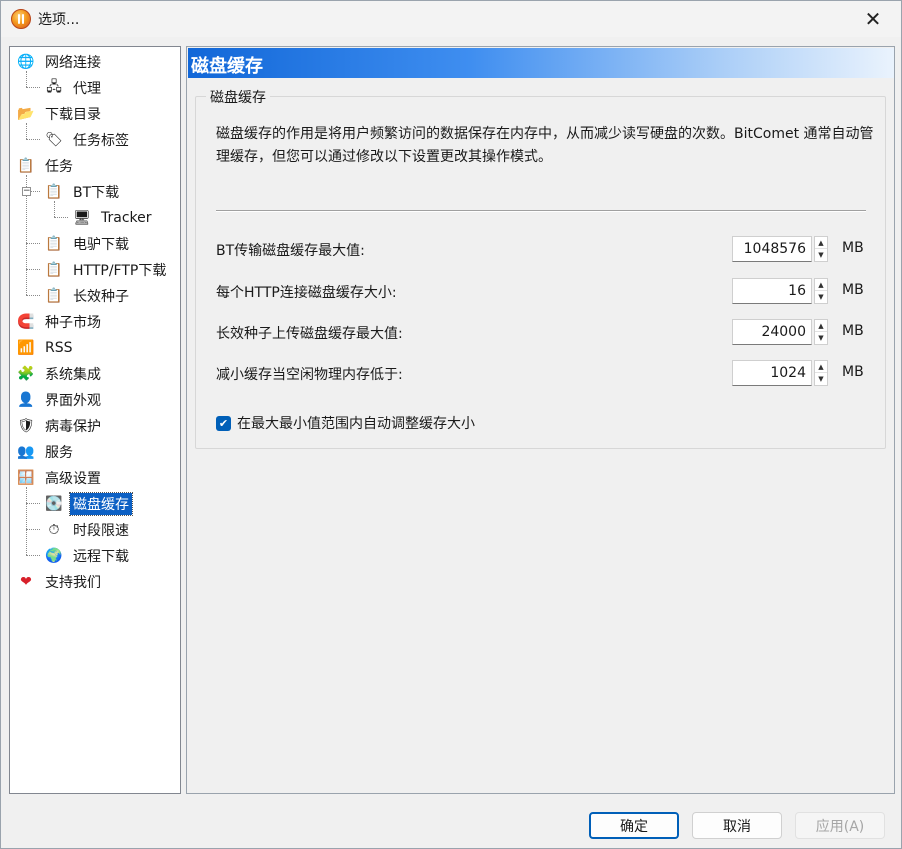 The image size is (902, 849). Describe the element at coordinates (82, 218) in the screenshot. I see `server-icon: 🖥` at that location.